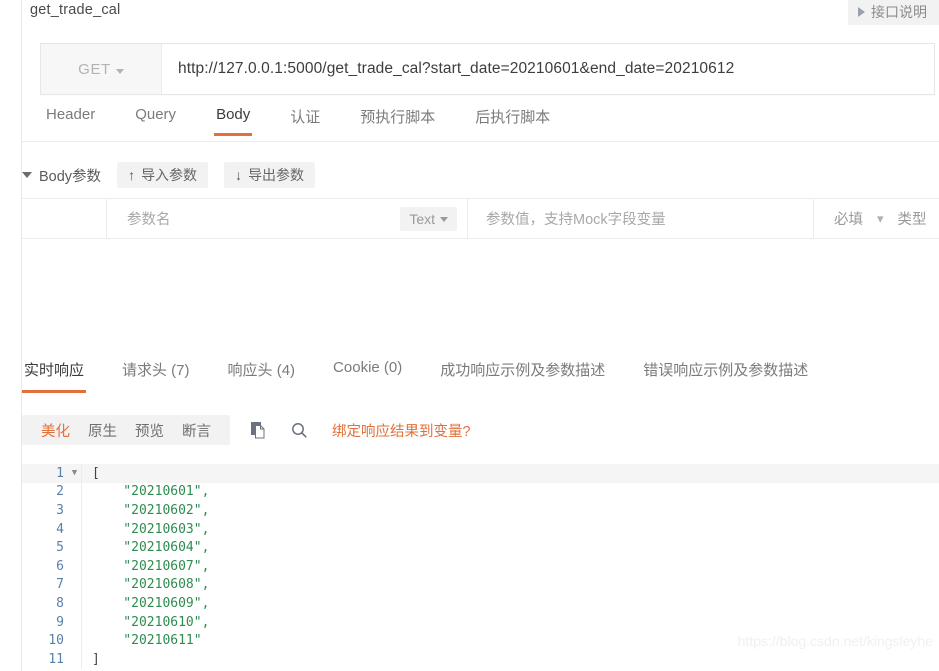 The height and width of the screenshot is (671, 939). Describe the element at coordinates (299, 430) in the screenshot. I see `search-icon` at that location.